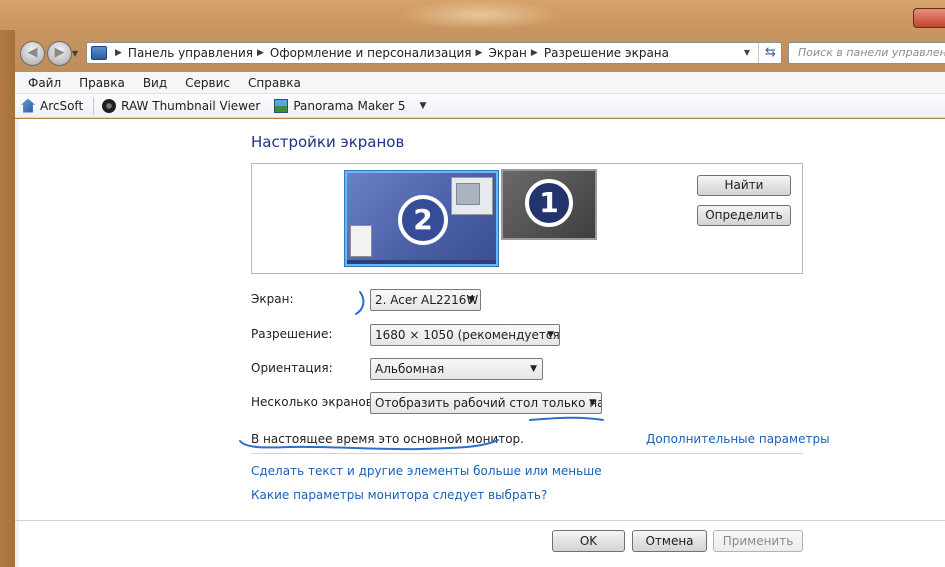 This screenshot has width=945, height=567. Describe the element at coordinates (190, 53) in the screenshot. I see `breadcrumb-control-panel: Панель управления` at that location.